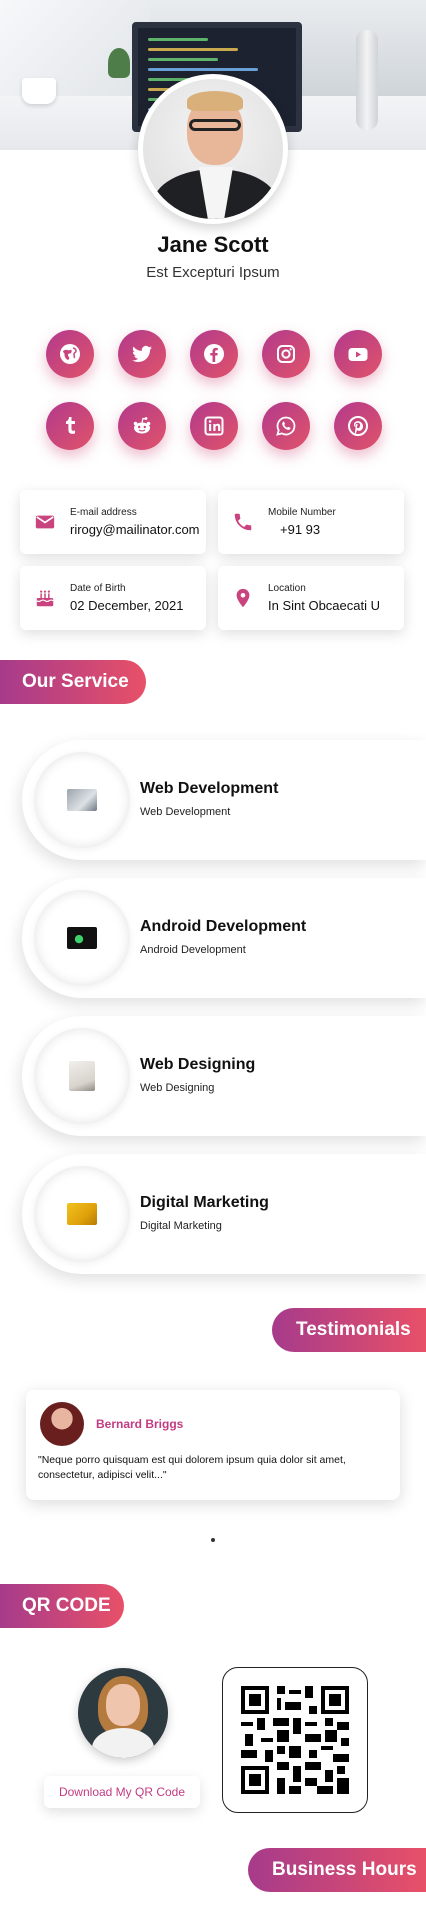 This screenshot has width=426, height=1920. What do you see at coordinates (213, 244) in the screenshot?
I see `profile-name: Jane Scott` at bounding box center [213, 244].